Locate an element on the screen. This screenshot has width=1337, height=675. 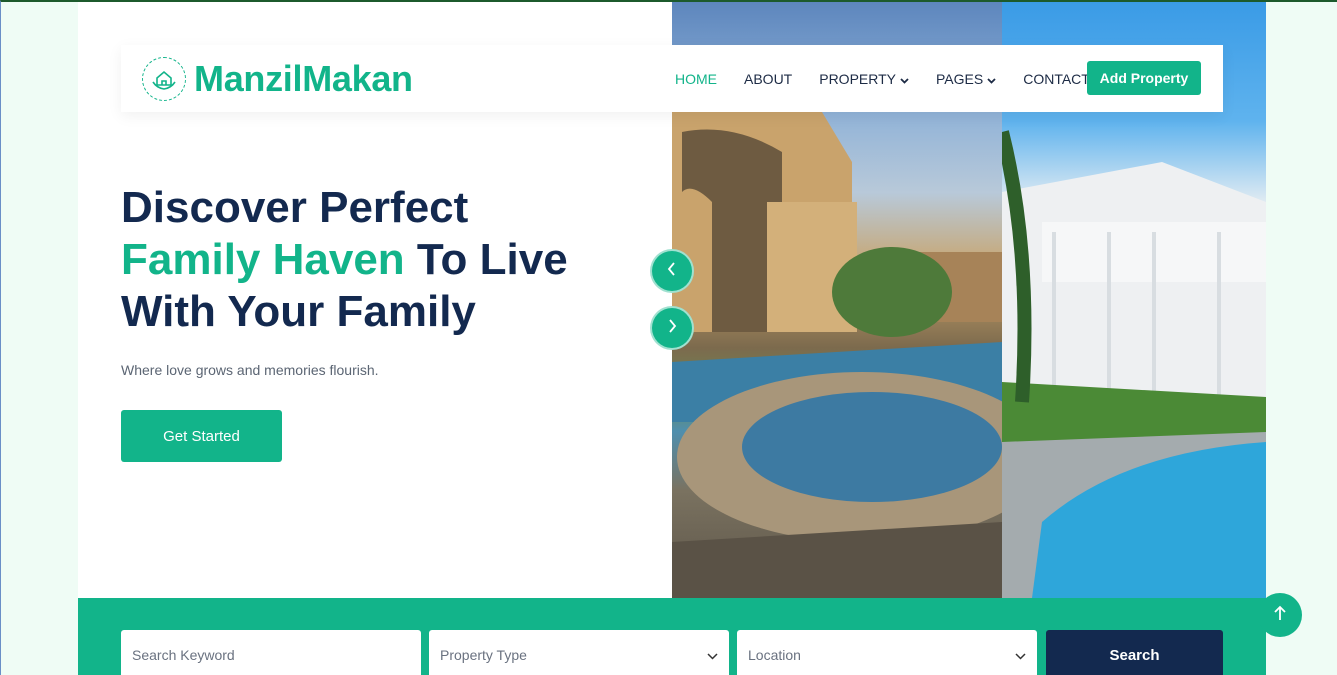
hero-line-1: Discover Perfect is located at coordinates (295, 207).